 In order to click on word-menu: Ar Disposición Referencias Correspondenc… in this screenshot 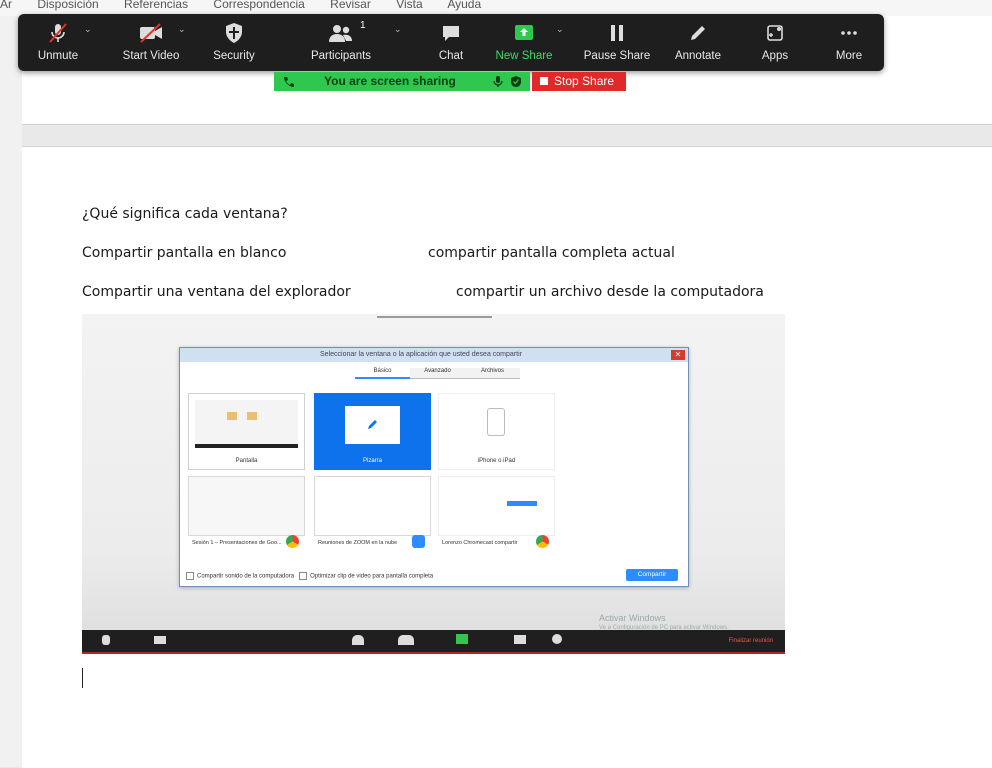, I will do `click(251, 6)`.